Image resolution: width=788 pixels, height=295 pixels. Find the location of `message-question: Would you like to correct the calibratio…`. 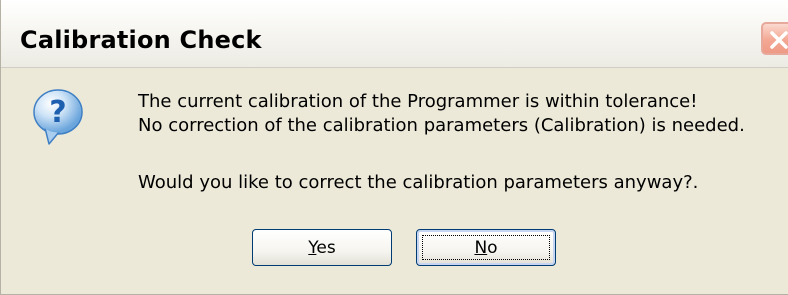

message-question: Would you like to correct the calibratio… is located at coordinates (418, 182).